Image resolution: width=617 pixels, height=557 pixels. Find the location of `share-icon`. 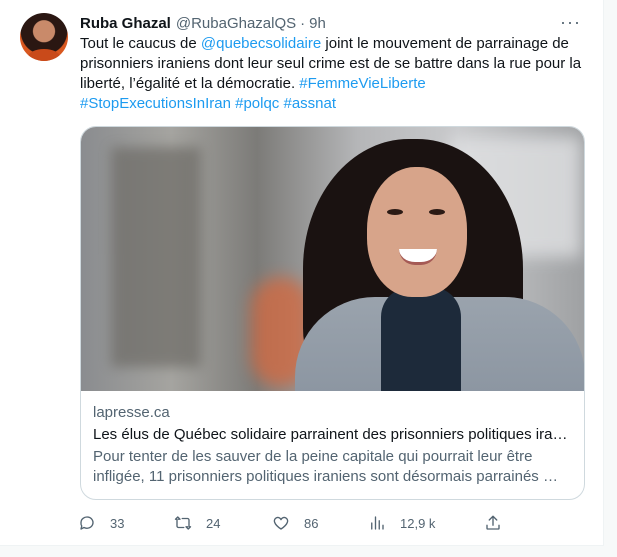

share-icon is located at coordinates (493, 522).